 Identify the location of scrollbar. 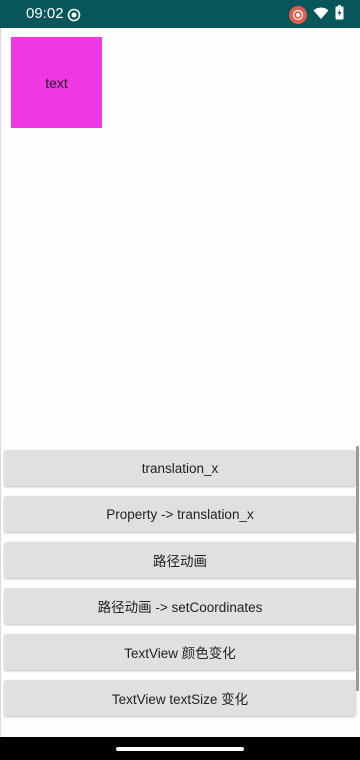
(357, 568).